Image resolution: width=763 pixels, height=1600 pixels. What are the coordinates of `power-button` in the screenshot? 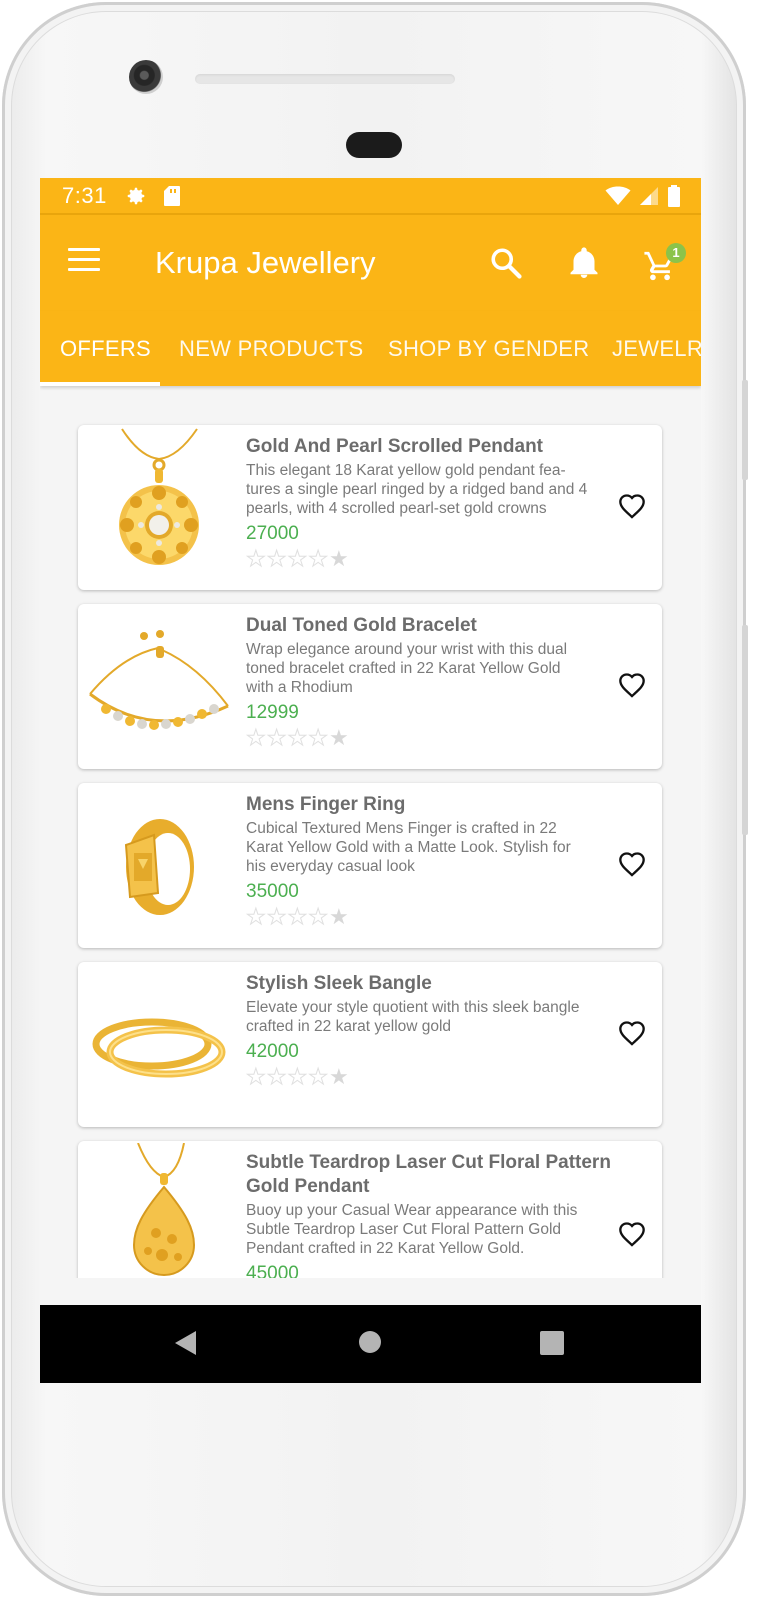 It's located at (745, 730).